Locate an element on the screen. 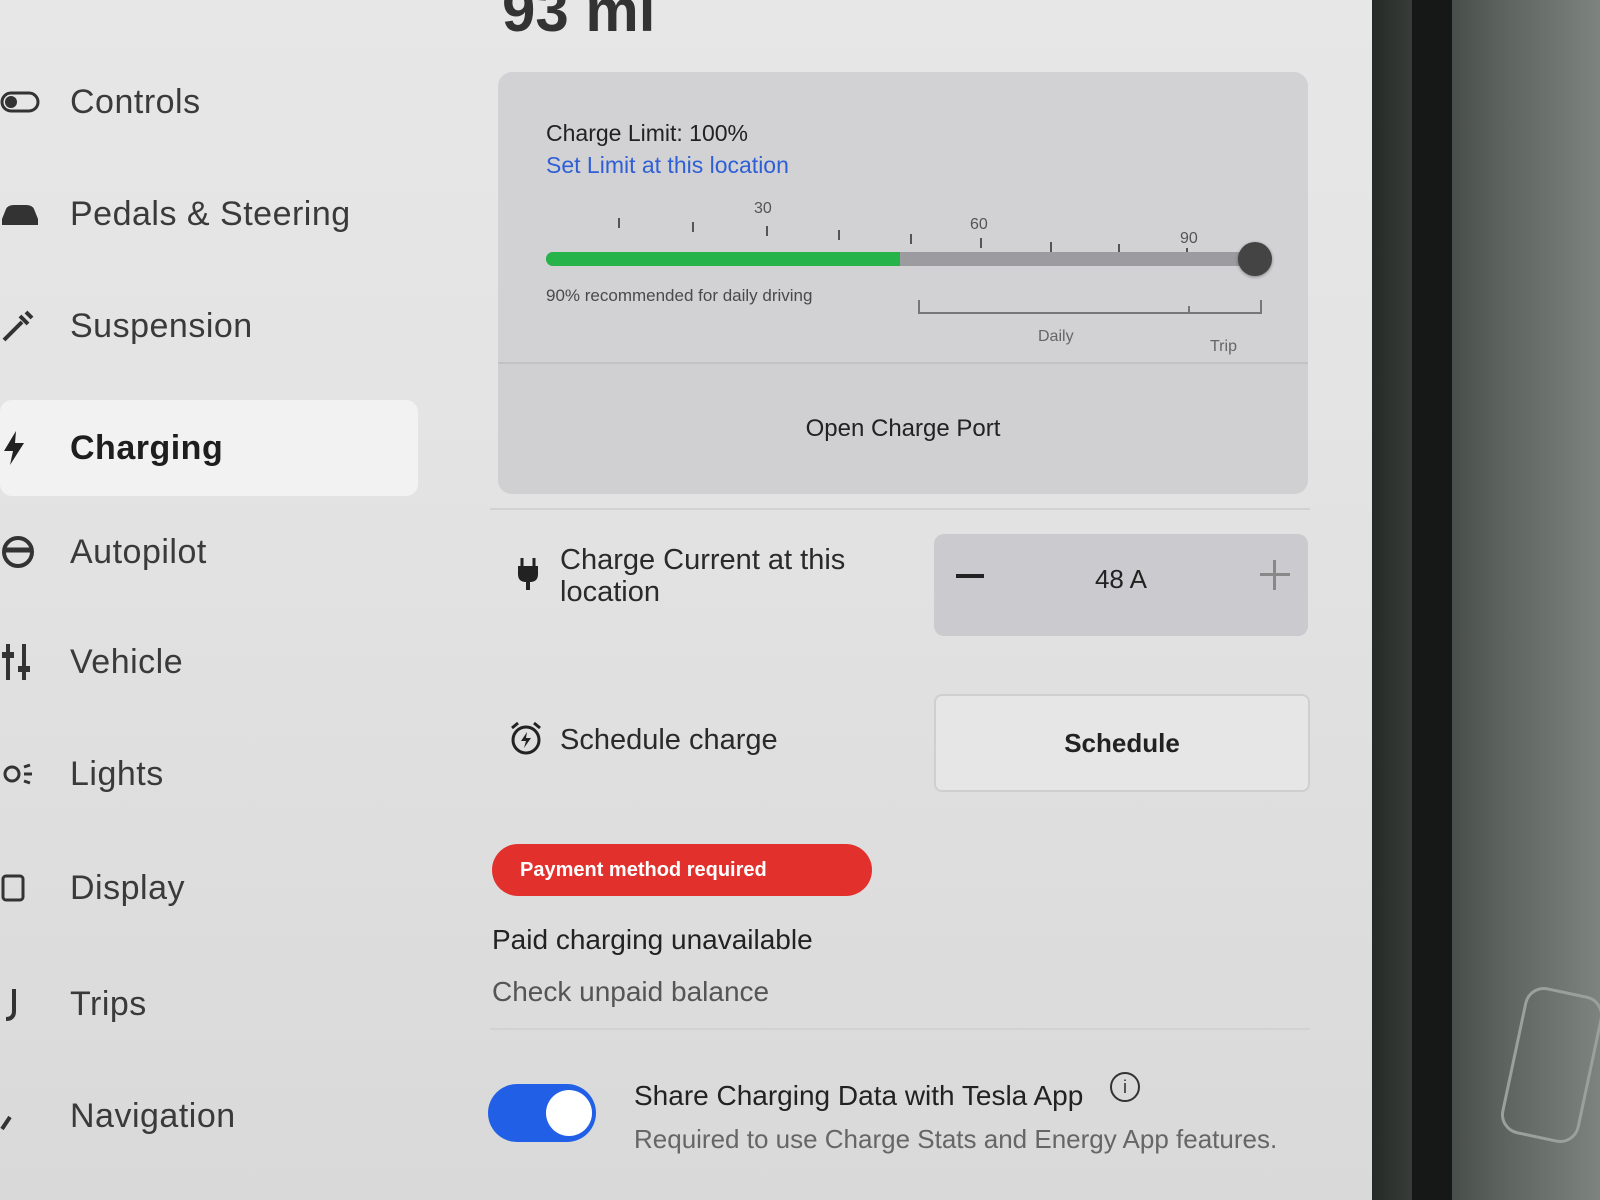  sidebar-item-label: Charging is located at coordinates (147, 447).